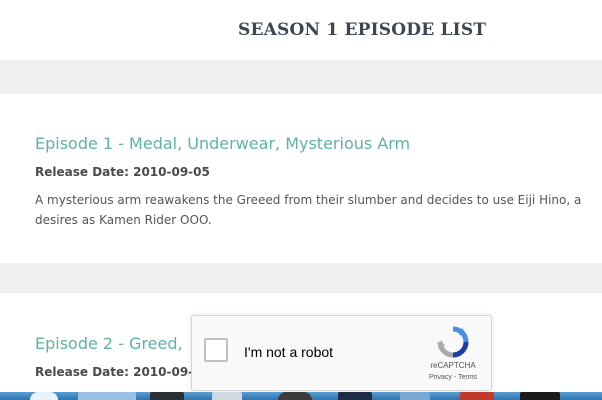 The height and width of the screenshot is (400, 602). Describe the element at coordinates (467, 377) in the screenshot. I see `terms-link: Terms` at that location.